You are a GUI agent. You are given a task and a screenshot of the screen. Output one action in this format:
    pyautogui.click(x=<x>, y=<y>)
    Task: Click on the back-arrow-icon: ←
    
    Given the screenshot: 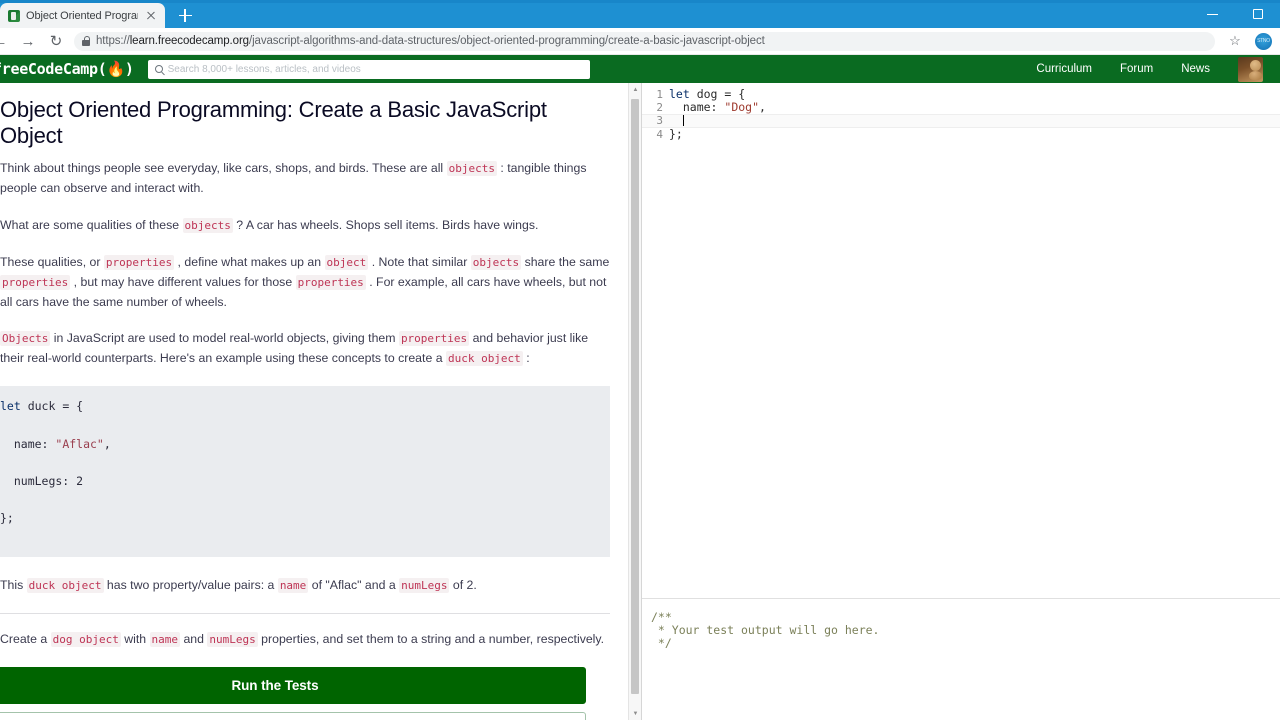 What is the action you would take?
    pyautogui.click(x=4, y=41)
    